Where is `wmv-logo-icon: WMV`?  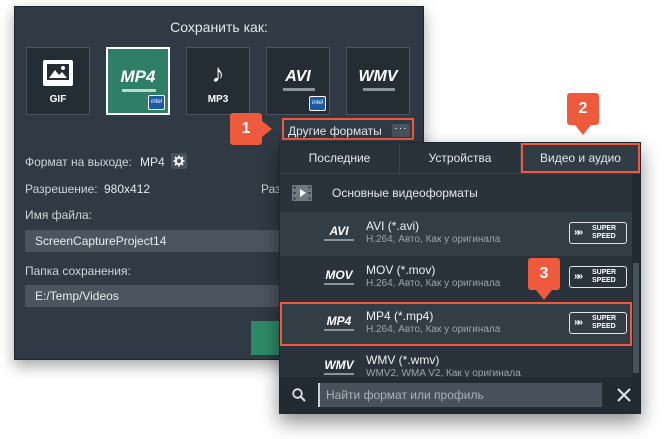
wmv-logo-icon: WMV is located at coordinates (339, 365).